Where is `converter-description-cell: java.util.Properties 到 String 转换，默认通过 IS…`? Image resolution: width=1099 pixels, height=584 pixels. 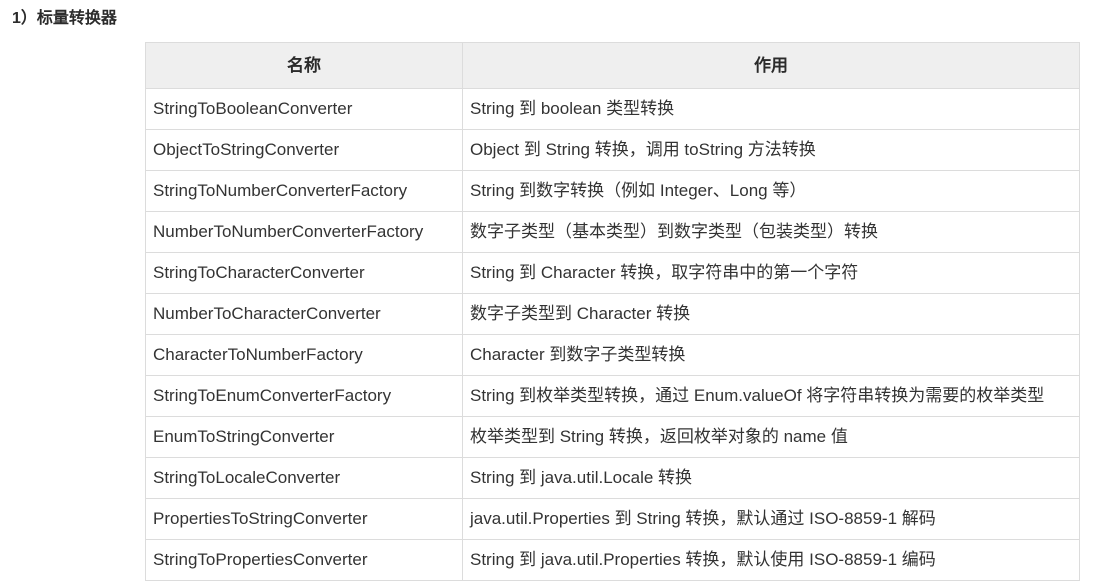
converter-description-cell: java.util.Properties 到 String 转换，默认通过 IS… is located at coordinates (771, 519).